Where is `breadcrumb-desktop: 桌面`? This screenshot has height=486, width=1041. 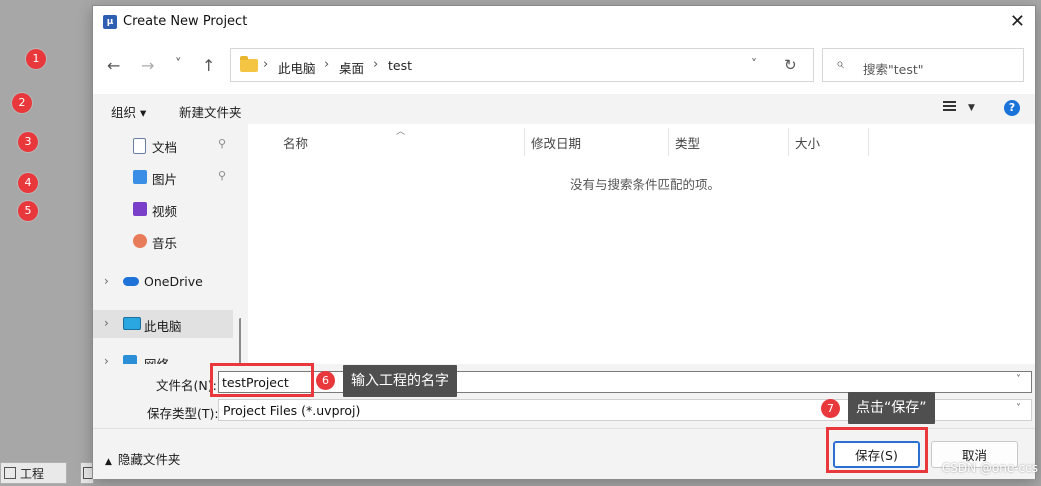 breadcrumb-desktop: 桌面 is located at coordinates (351, 67).